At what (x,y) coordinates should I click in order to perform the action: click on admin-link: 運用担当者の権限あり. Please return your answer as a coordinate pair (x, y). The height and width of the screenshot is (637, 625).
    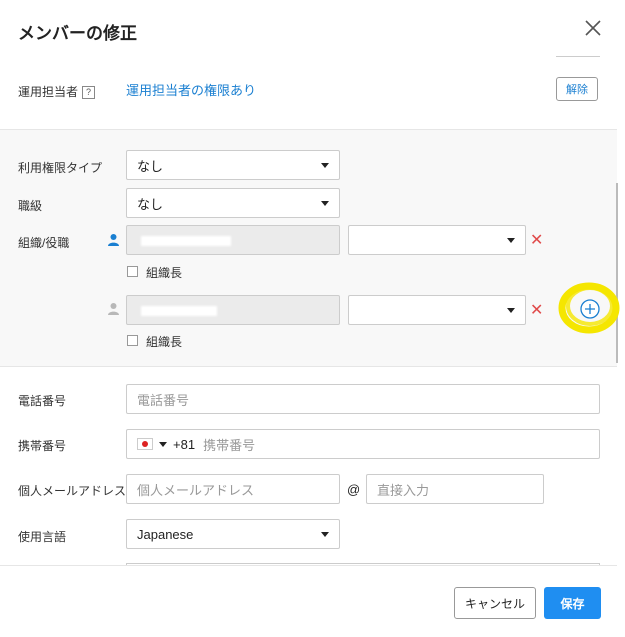
    Looking at the image, I should click on (191, 89).